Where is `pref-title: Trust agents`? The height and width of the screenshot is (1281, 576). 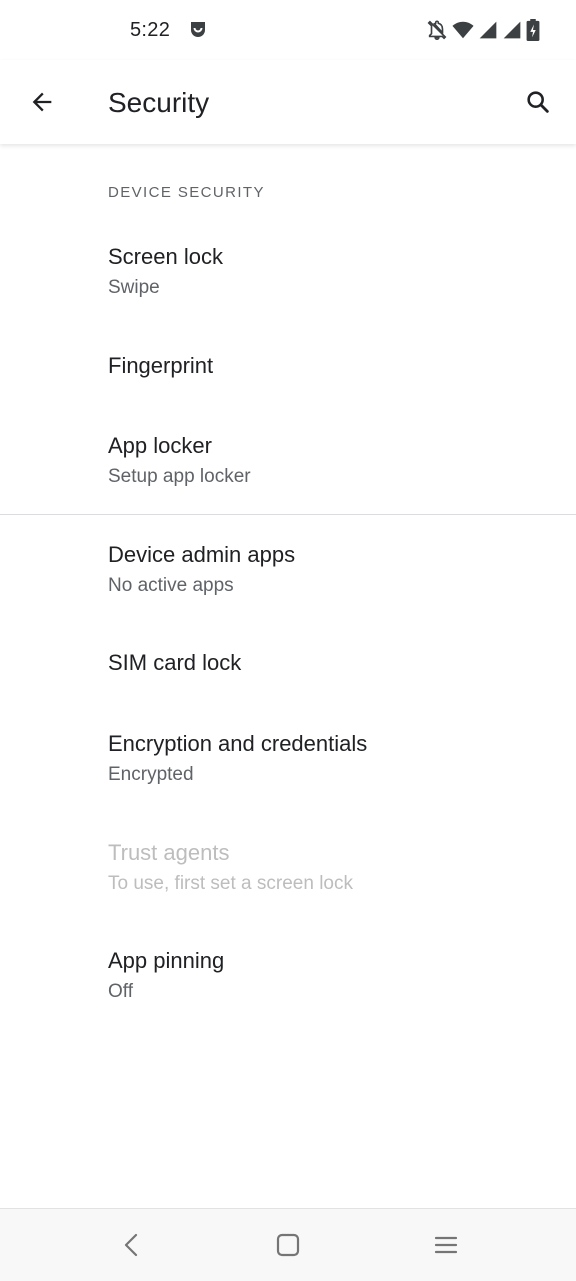
pref-title: Trust agents is located at coordinates (169, 852).